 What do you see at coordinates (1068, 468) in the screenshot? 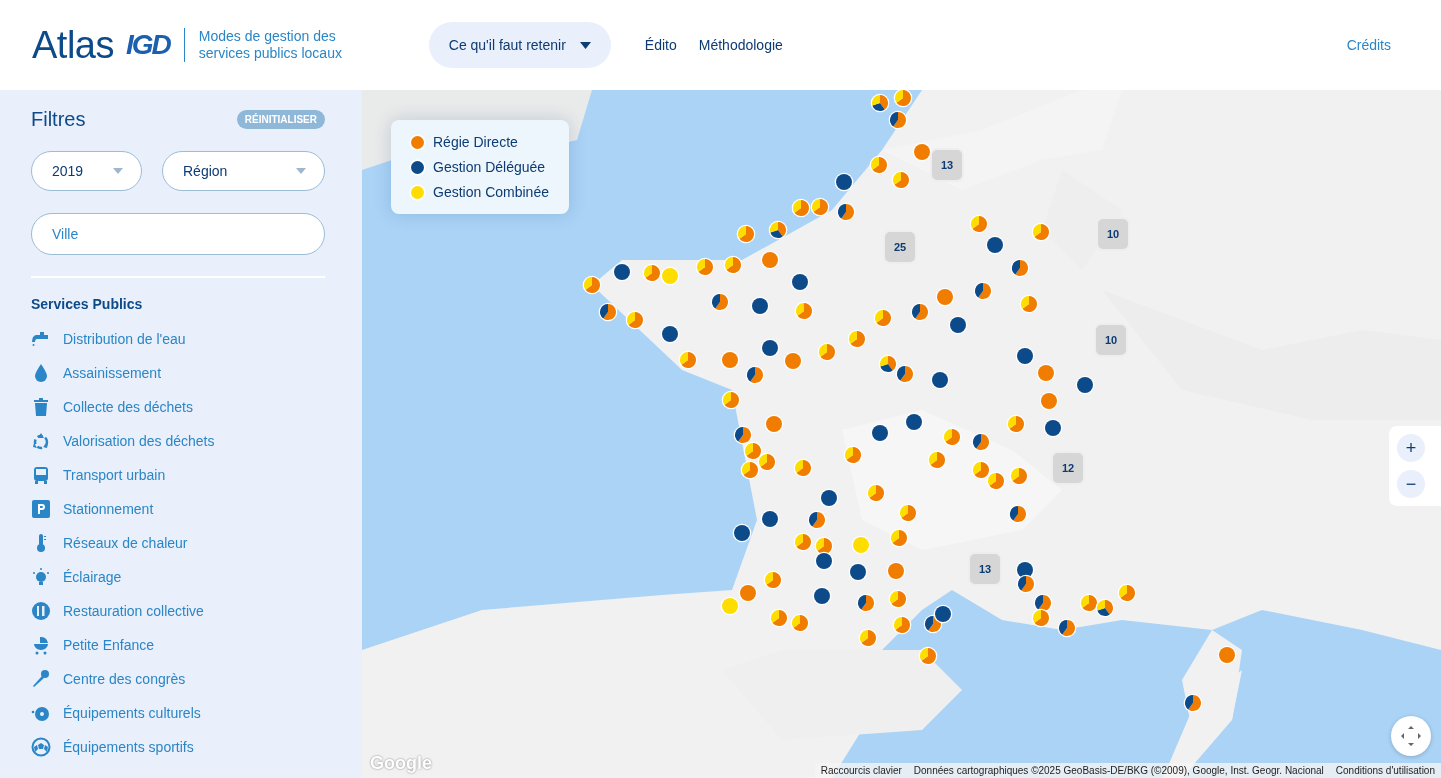
I see `cluster-badge: 12` at bounding box center [1068, 468].